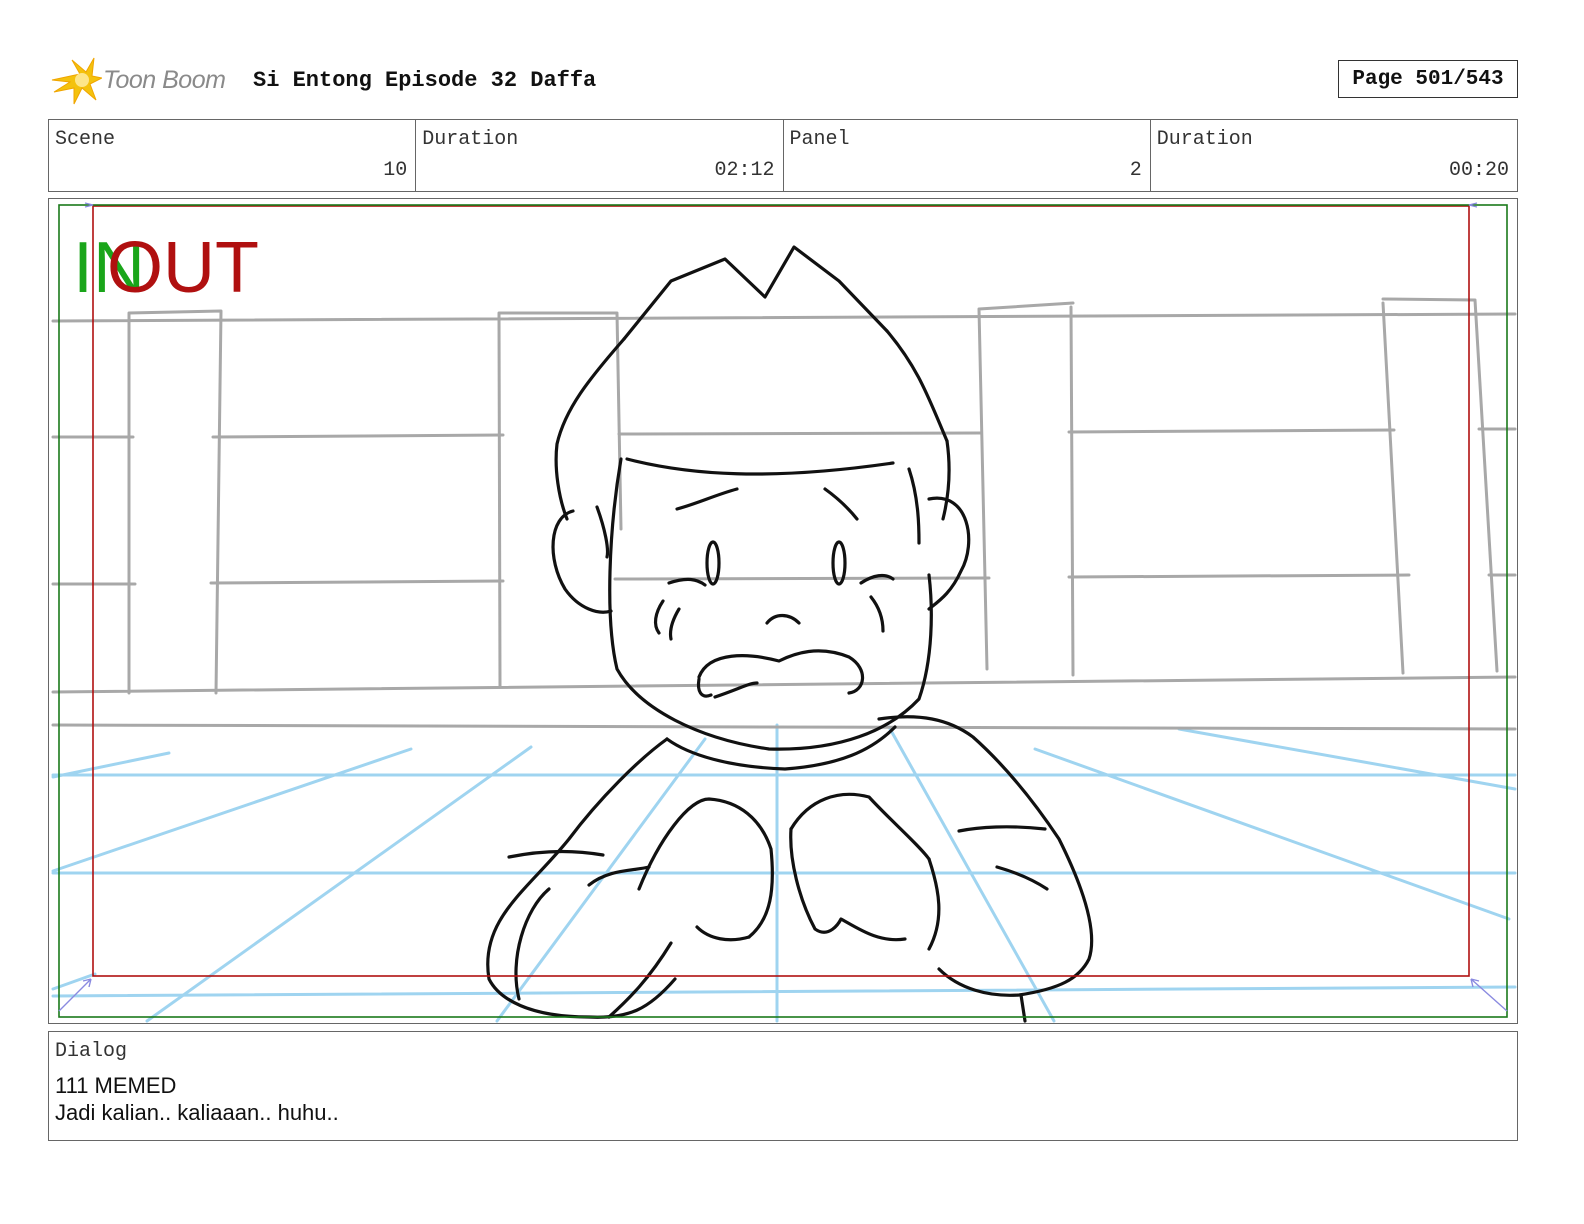 This screenshot has width=1584, height=1224. What do you see at coordinates (600, 155) in the screenshot?
I see `scene-duration-cell: Duration 02:12` at bounding box center [600, 155].